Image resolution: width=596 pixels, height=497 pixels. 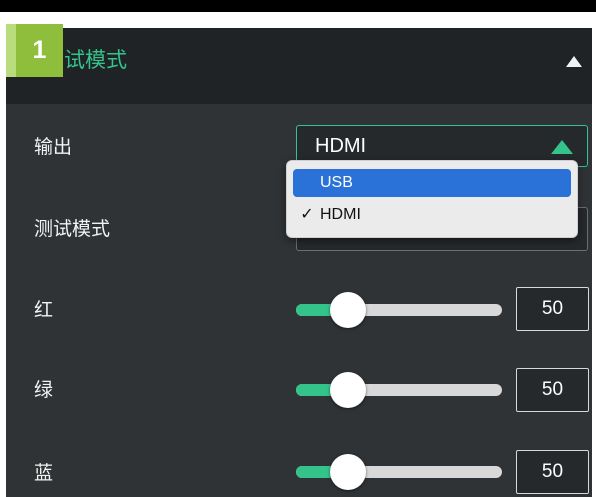 I want to click on blue-value-input: 50, so click(x=552, y=472).